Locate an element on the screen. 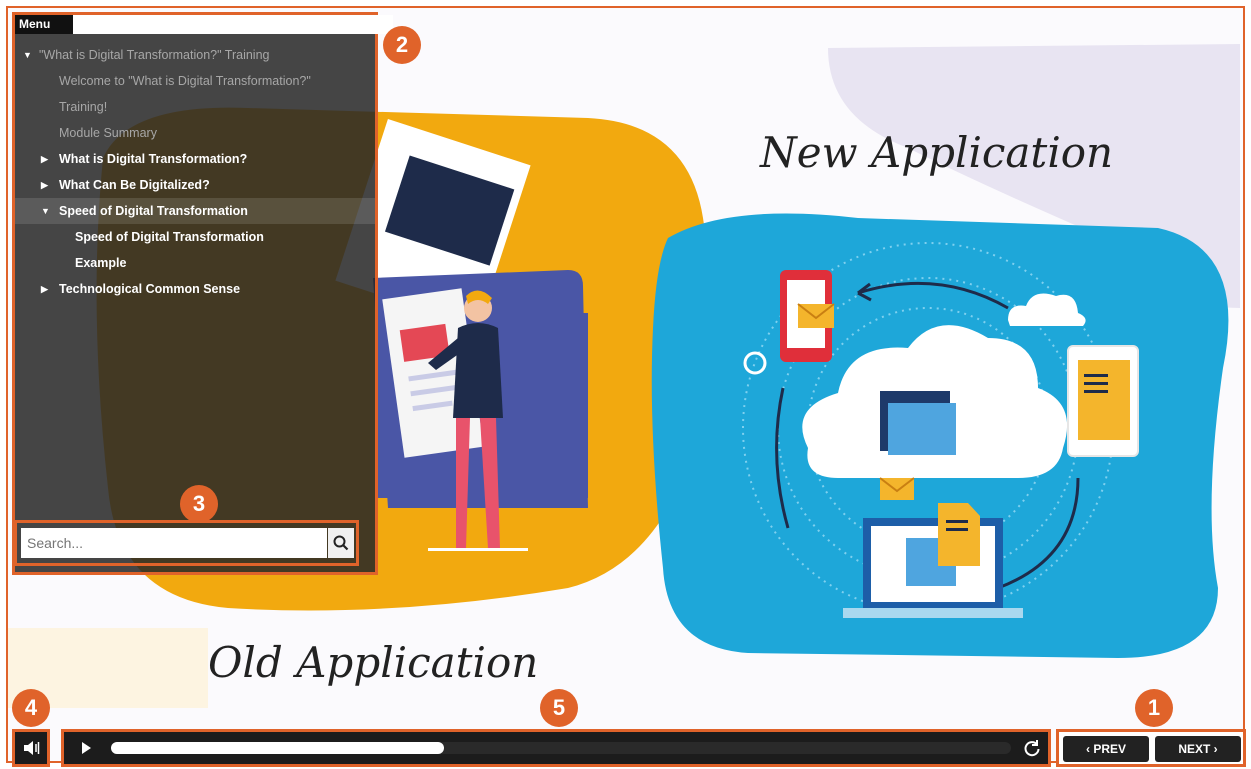 The image size is (1251, 769). menu-item-module-summary: Module Summary is located at coordinates (195, 133).